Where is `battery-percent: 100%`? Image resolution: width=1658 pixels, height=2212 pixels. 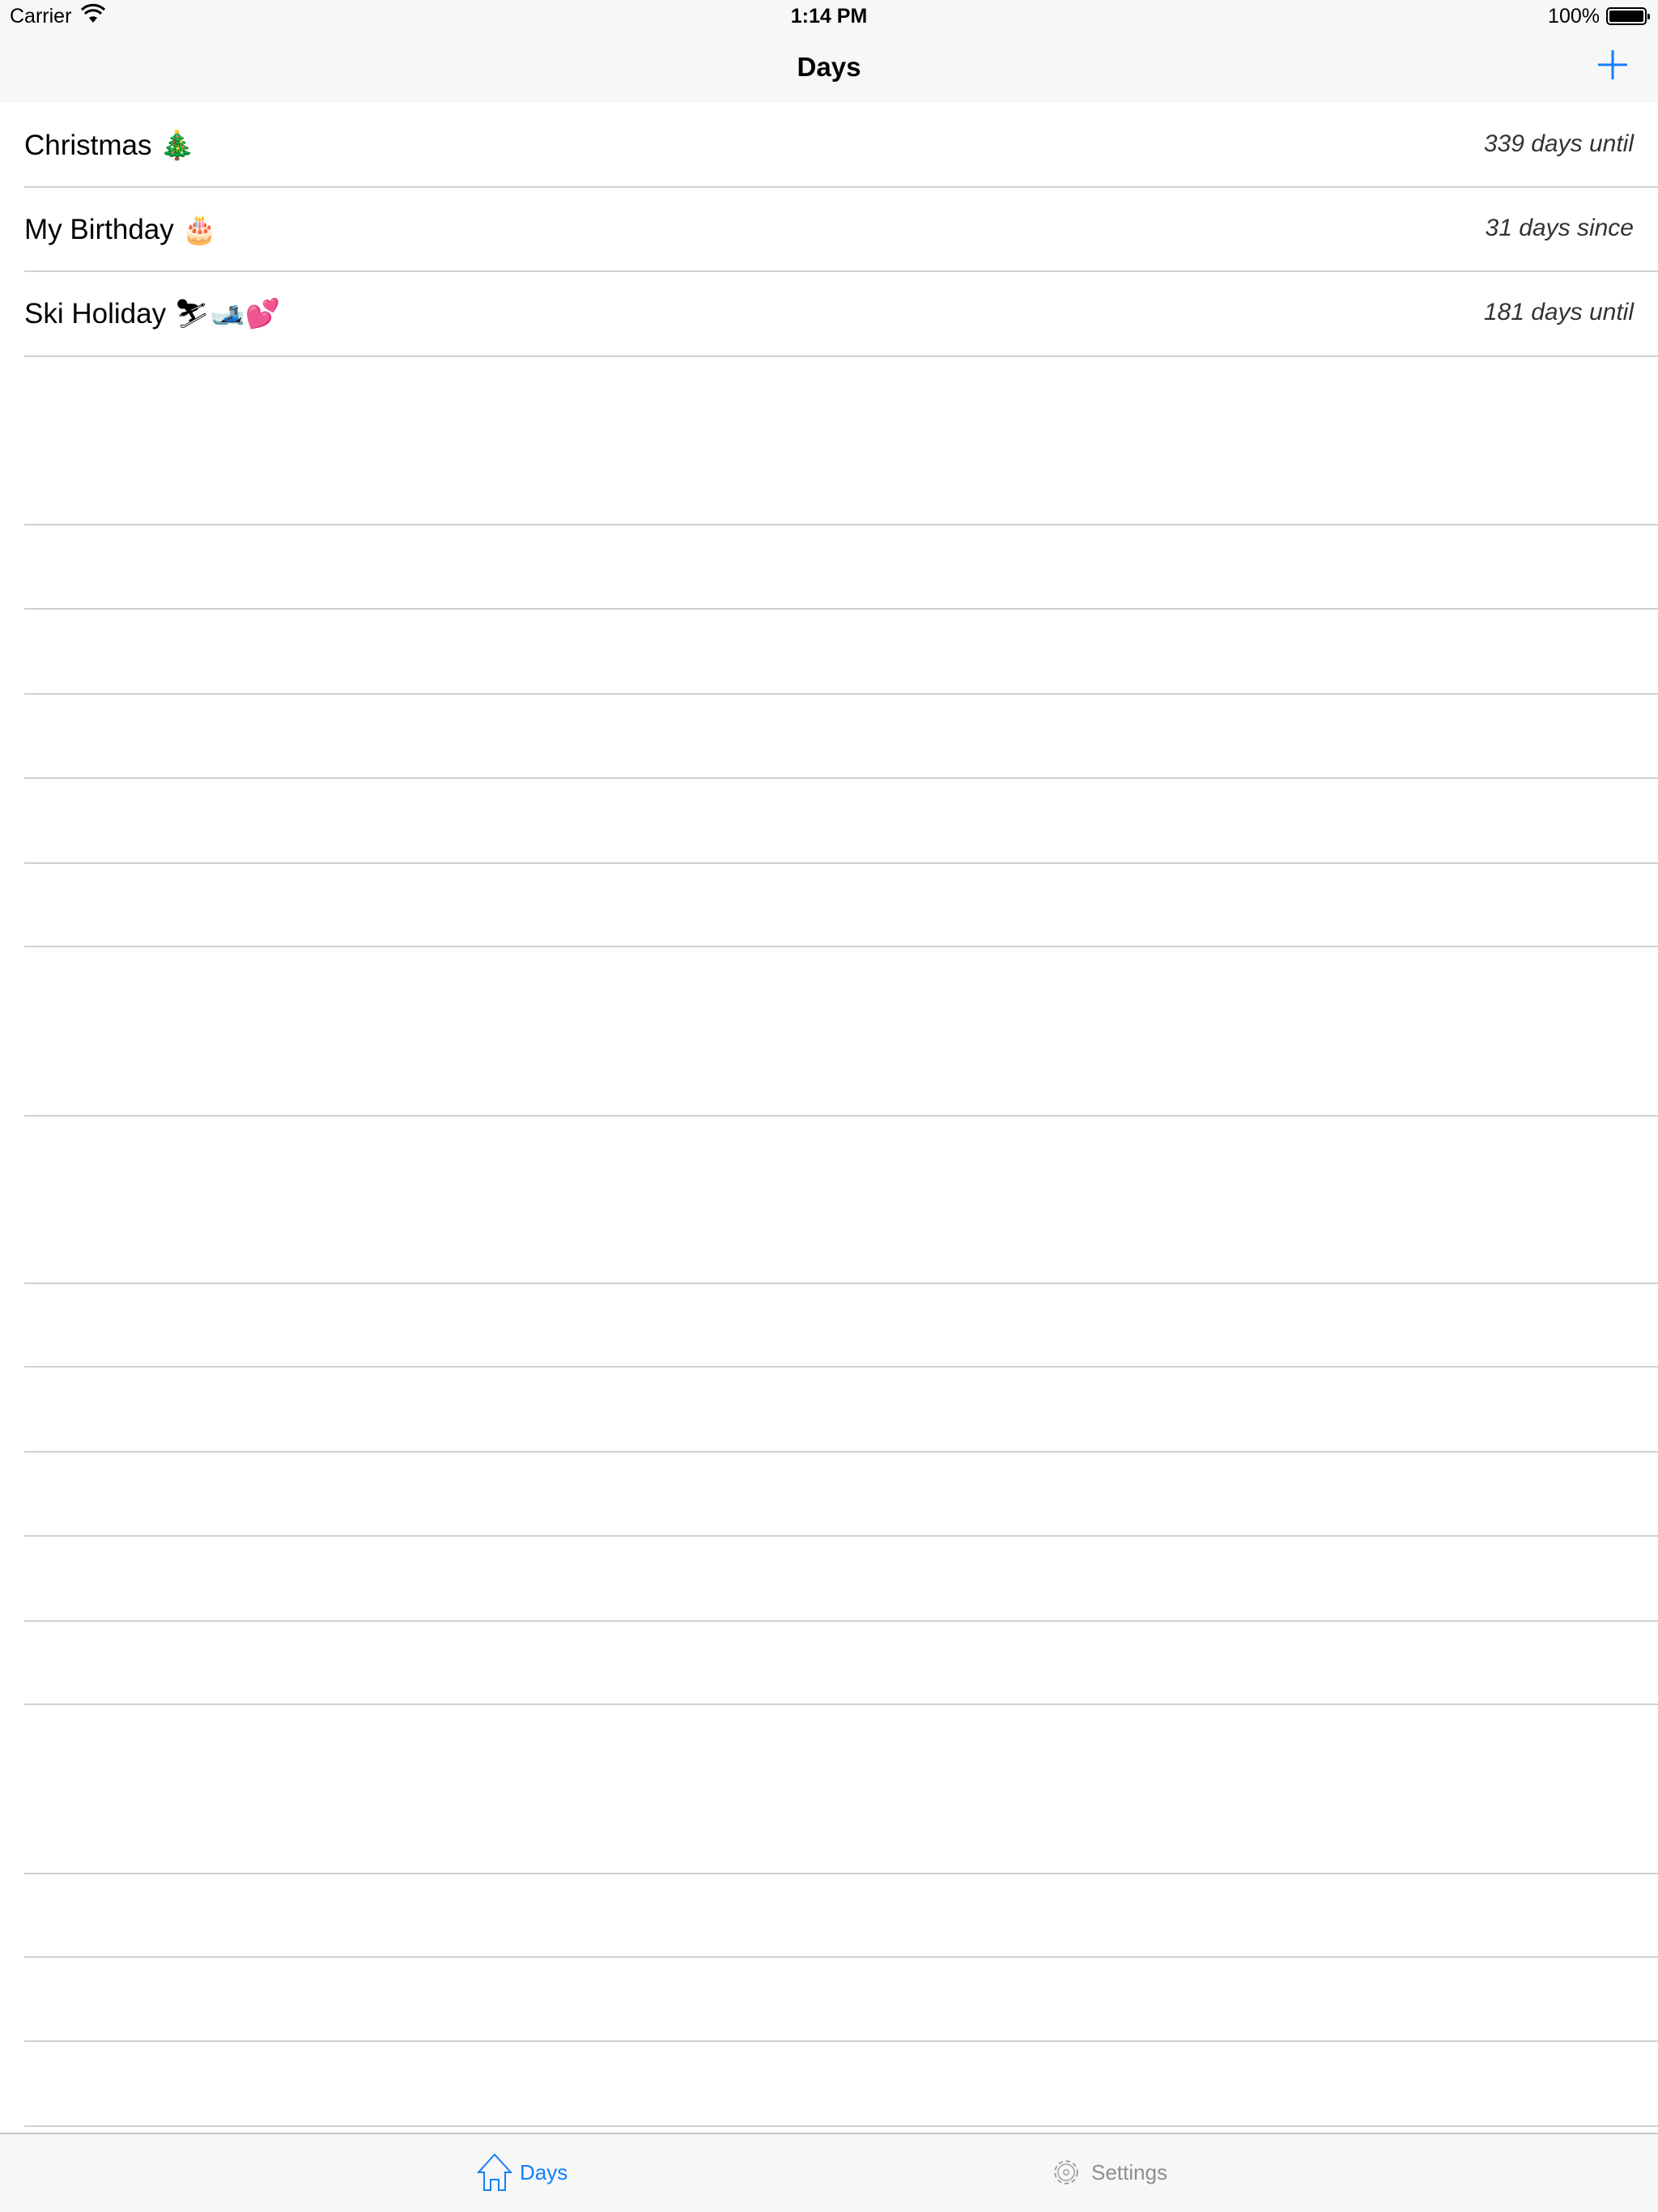 battery-percent: 100% is located at coordinates (1574, 16).